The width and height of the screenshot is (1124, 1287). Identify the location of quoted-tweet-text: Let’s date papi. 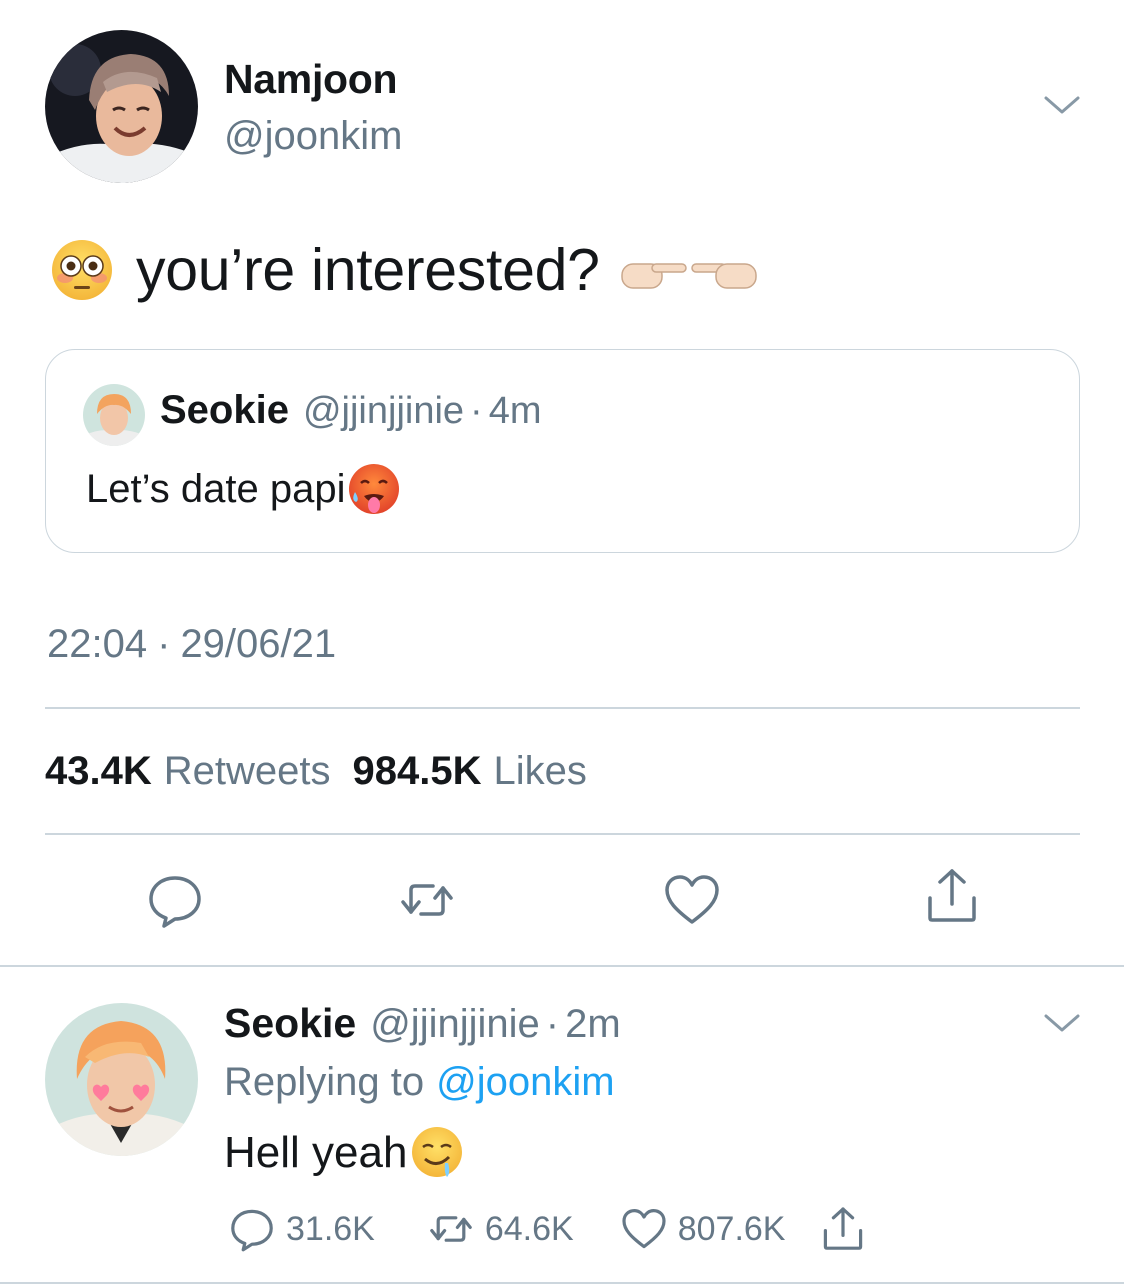
(216, 488).